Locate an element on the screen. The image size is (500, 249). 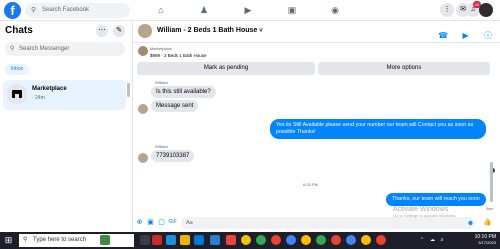
gif-icon: GIF is located at coordinates (172, 222).